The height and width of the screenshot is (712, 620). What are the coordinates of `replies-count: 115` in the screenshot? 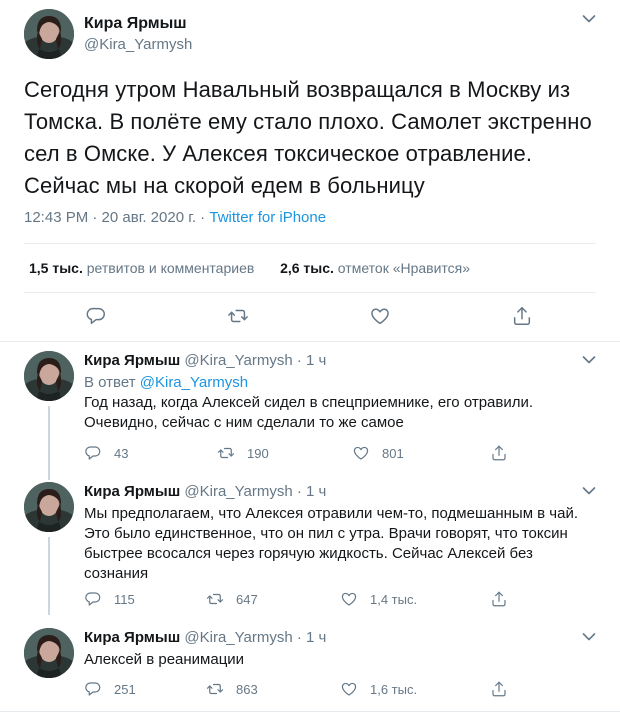 It's located at (124, 599).